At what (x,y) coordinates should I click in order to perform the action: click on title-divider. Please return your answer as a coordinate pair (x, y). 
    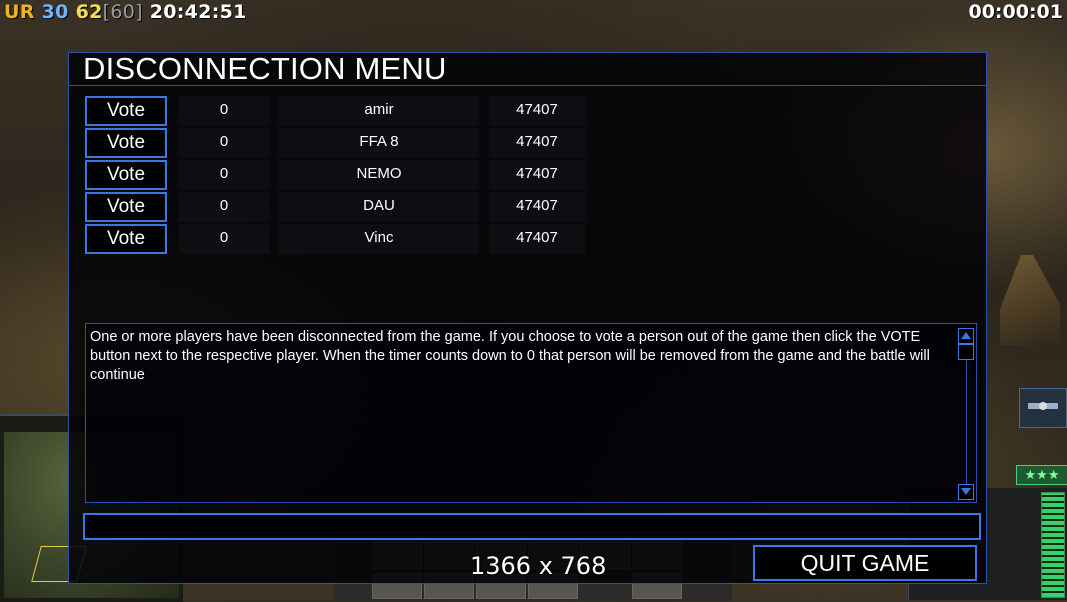
    Looking at the image, I should click on (527, 85).